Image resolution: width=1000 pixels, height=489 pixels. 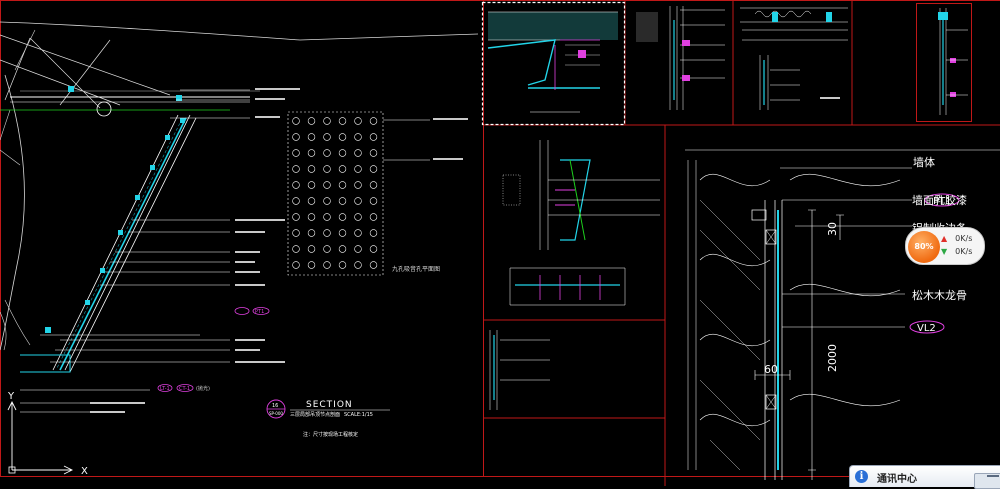 What do you see at coordinates (924, 247) in the screenshot?
I see `memory-usage-ball: 80%` at bounding box center [924, 247].